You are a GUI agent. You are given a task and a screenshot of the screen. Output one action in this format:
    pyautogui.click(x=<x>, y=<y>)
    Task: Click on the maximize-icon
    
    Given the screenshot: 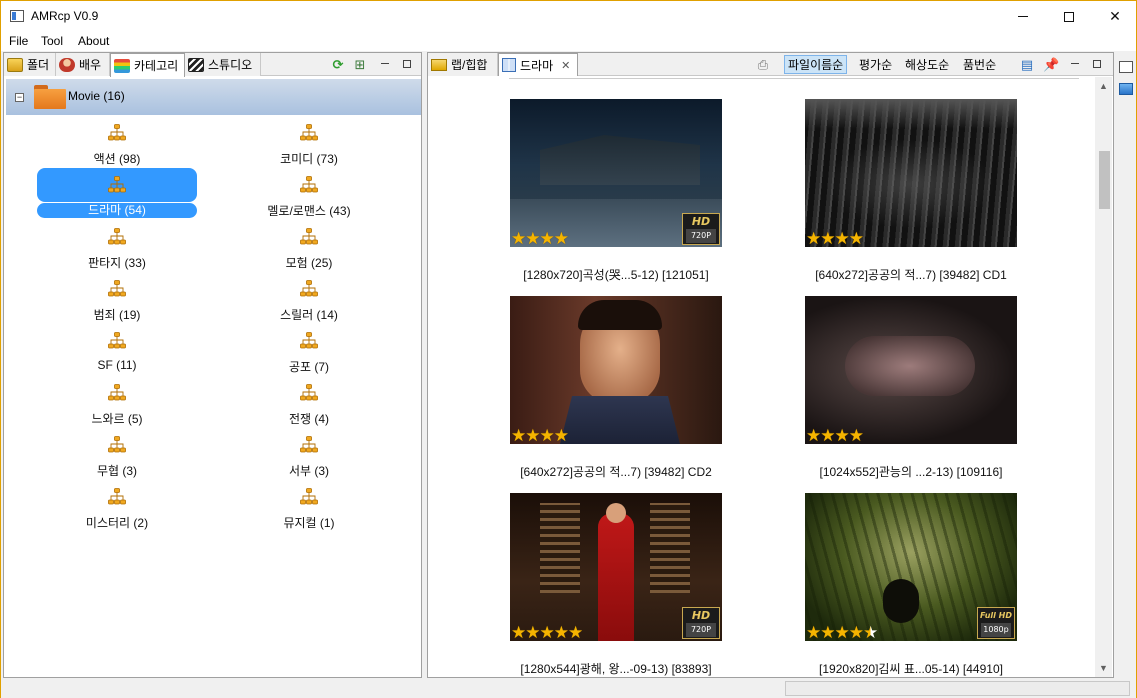 What is the action you would take?
    pyautogui.click(x=1069, y=16)
    